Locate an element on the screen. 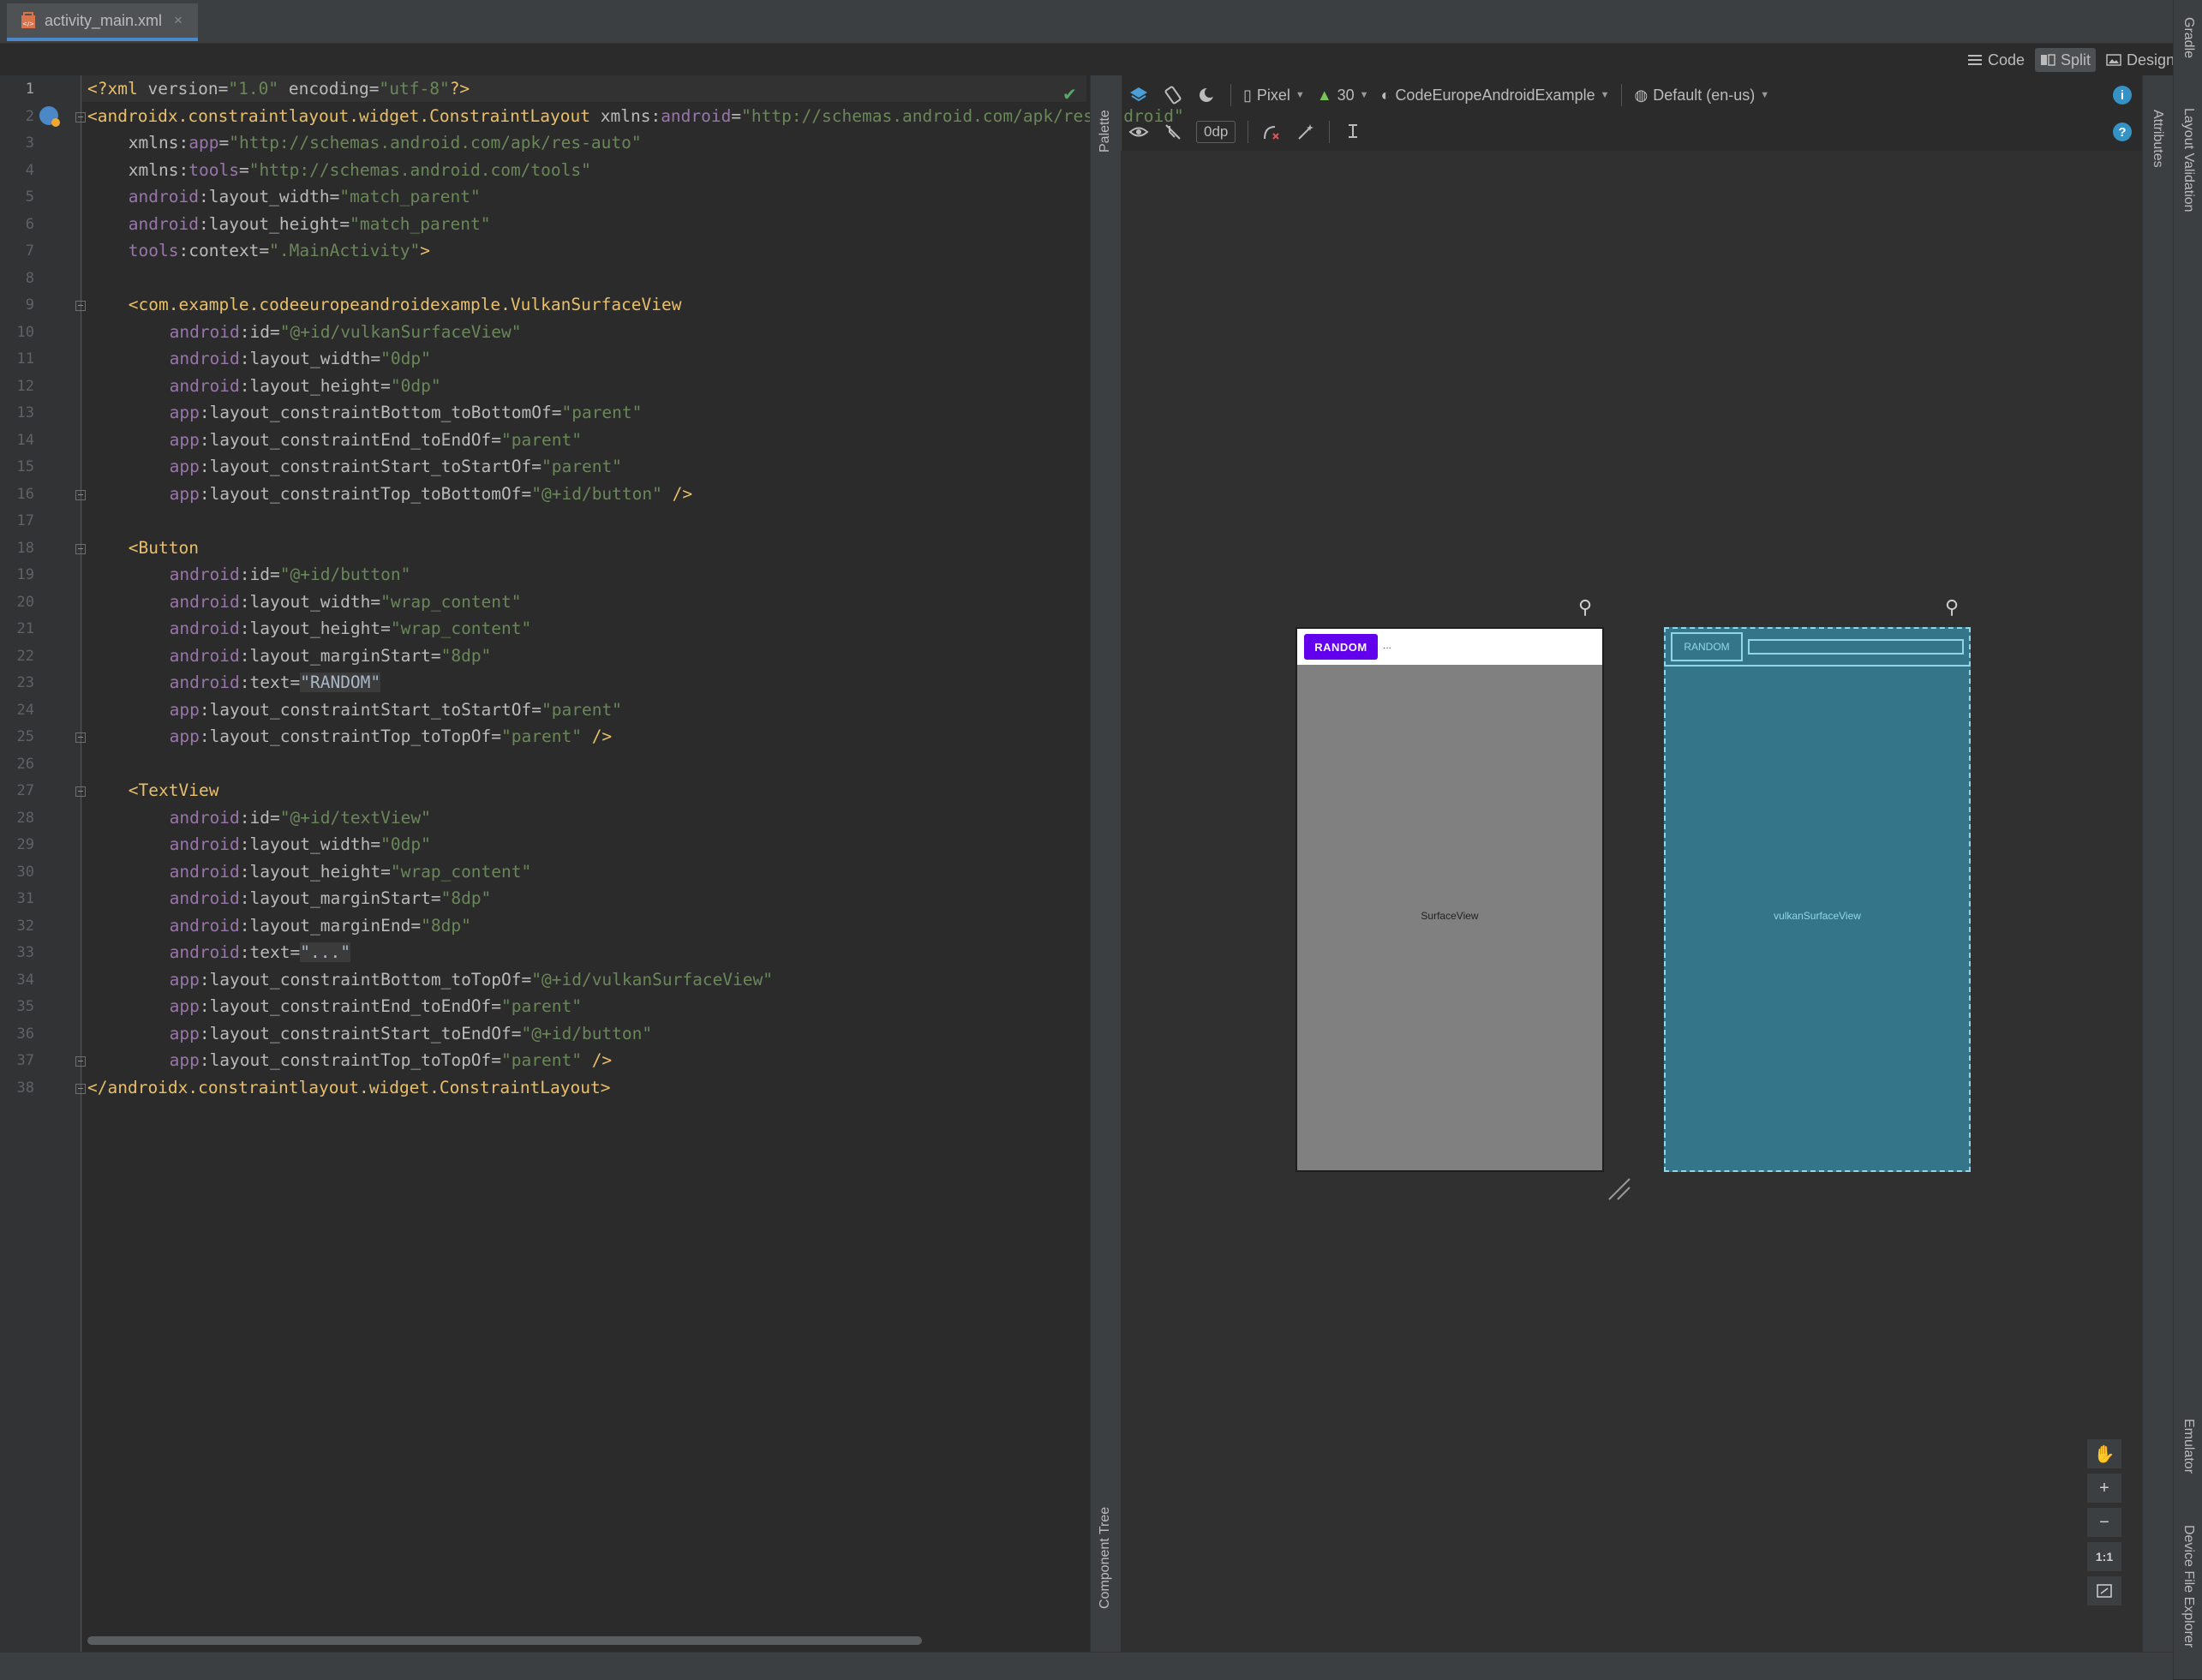  code-line: 18 <Button is located at coordinates (543, 548).